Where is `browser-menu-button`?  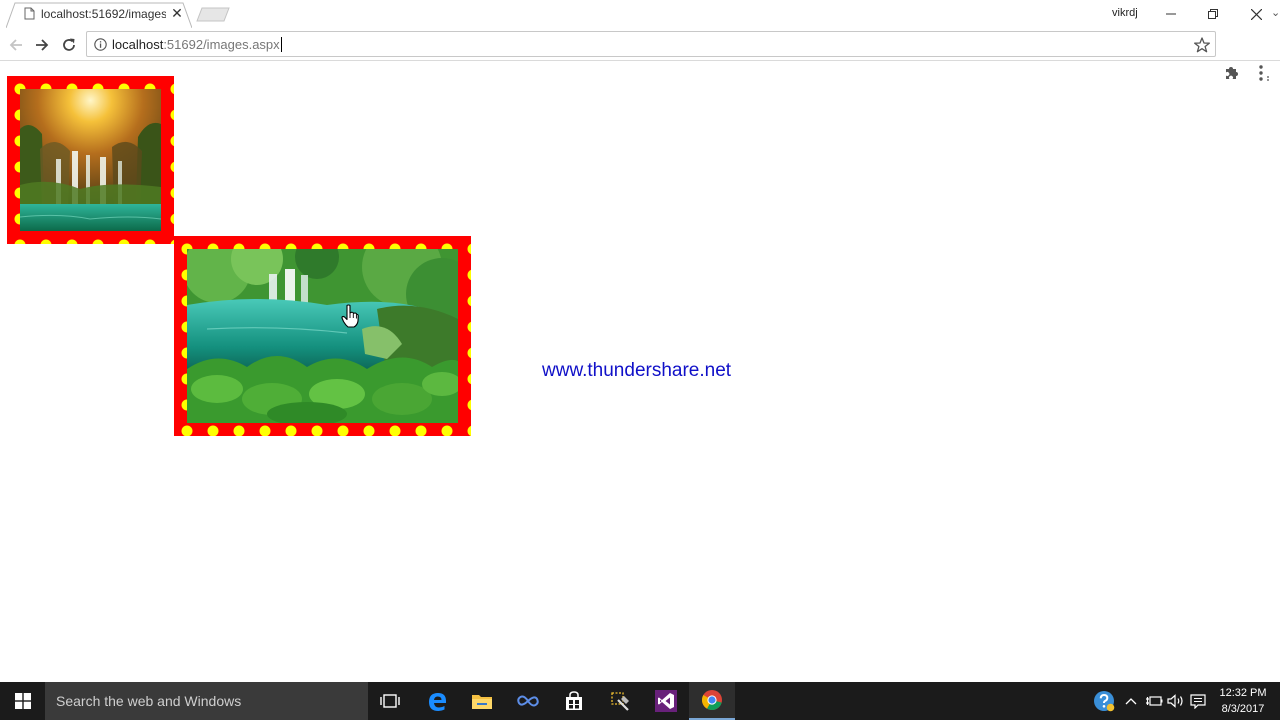
browser-menu-button is located at coordinates (1264, 73).